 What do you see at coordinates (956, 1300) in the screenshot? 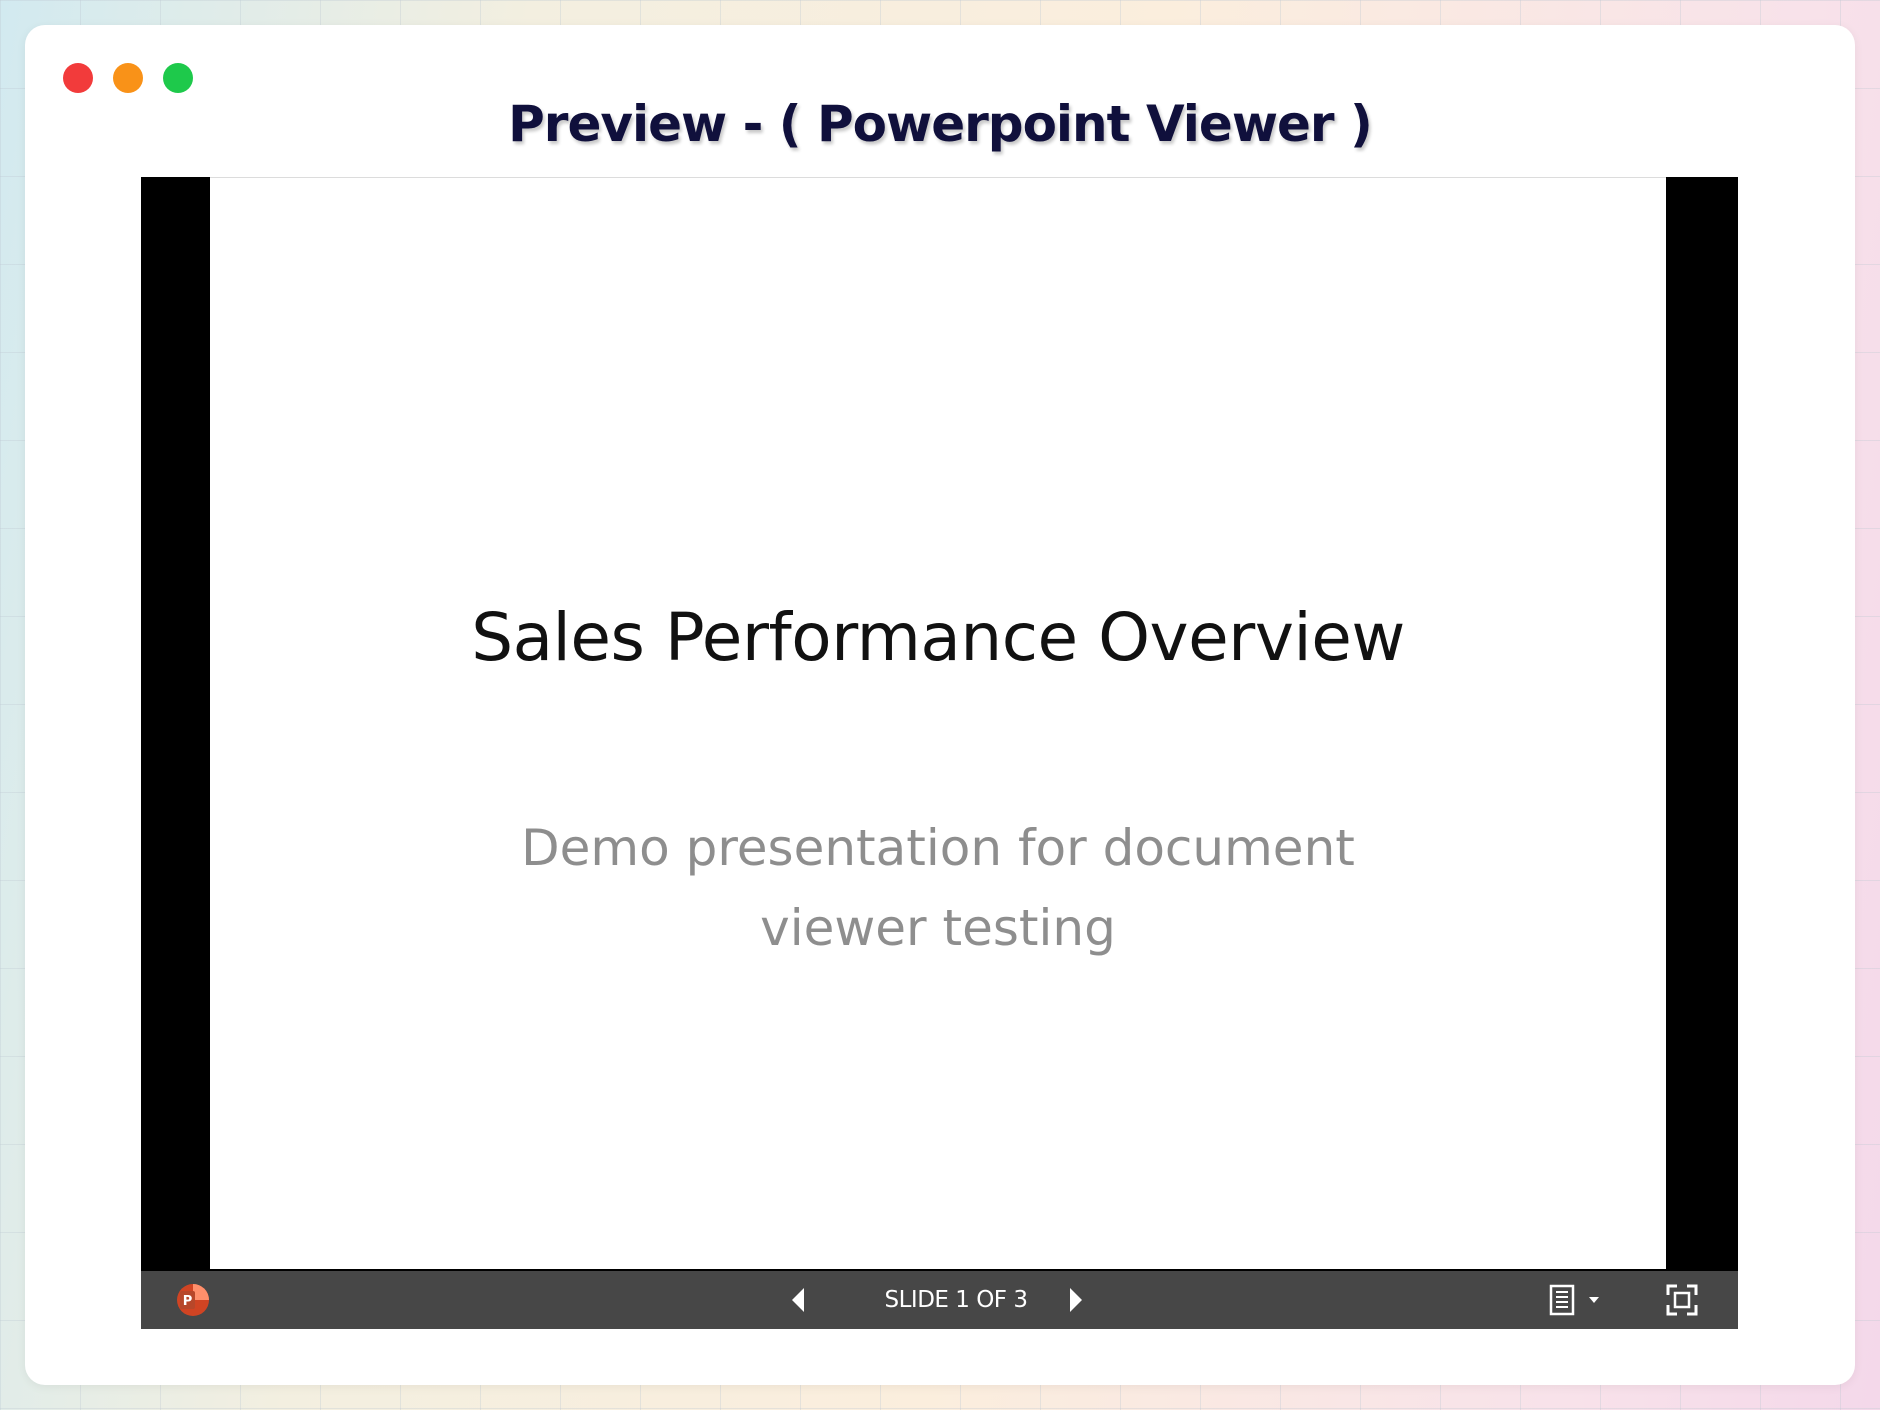
I see `slide-counter: SLIDE 1 OF 3` at bounding box center [956, 1300].